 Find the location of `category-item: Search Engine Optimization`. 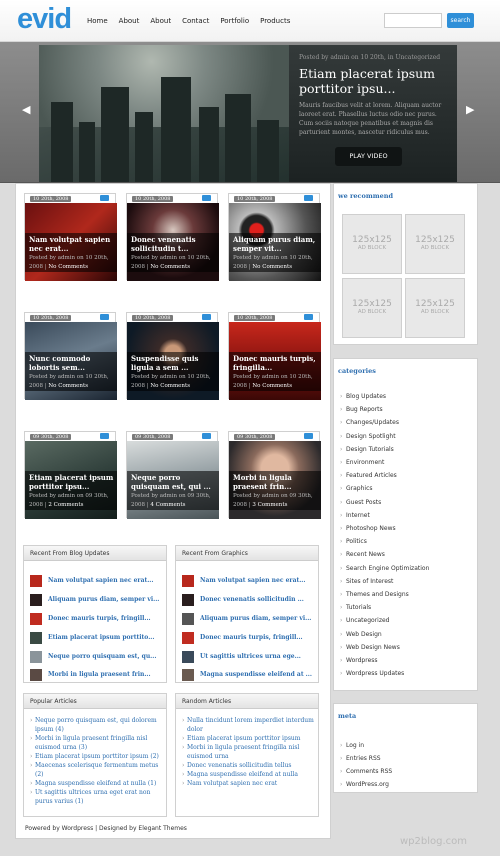

category-item: Search Engine Optimization is located at coordinates (384, 568).